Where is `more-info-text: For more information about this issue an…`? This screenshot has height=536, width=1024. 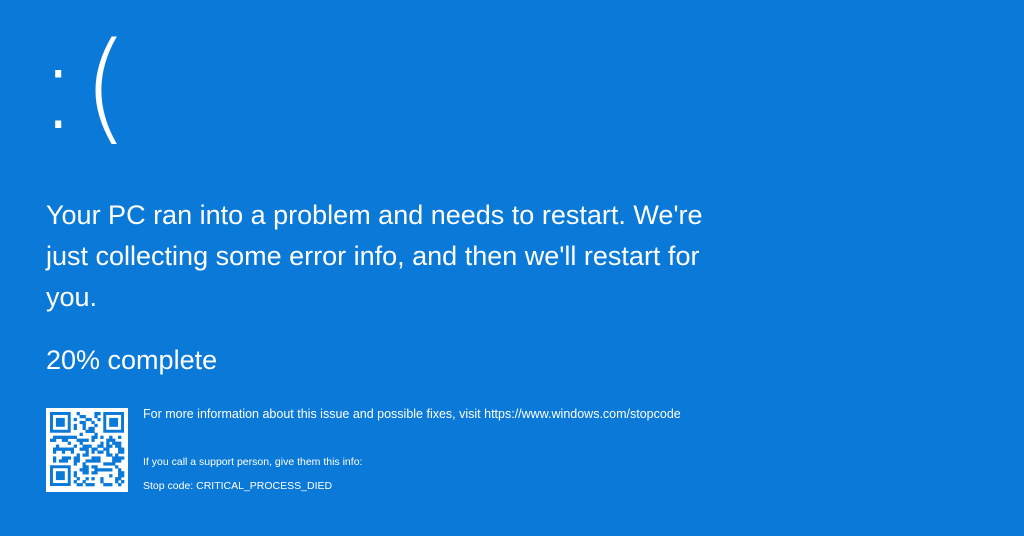 more-info-text: For more information about this issue an… is located at coordinates (412, 414).